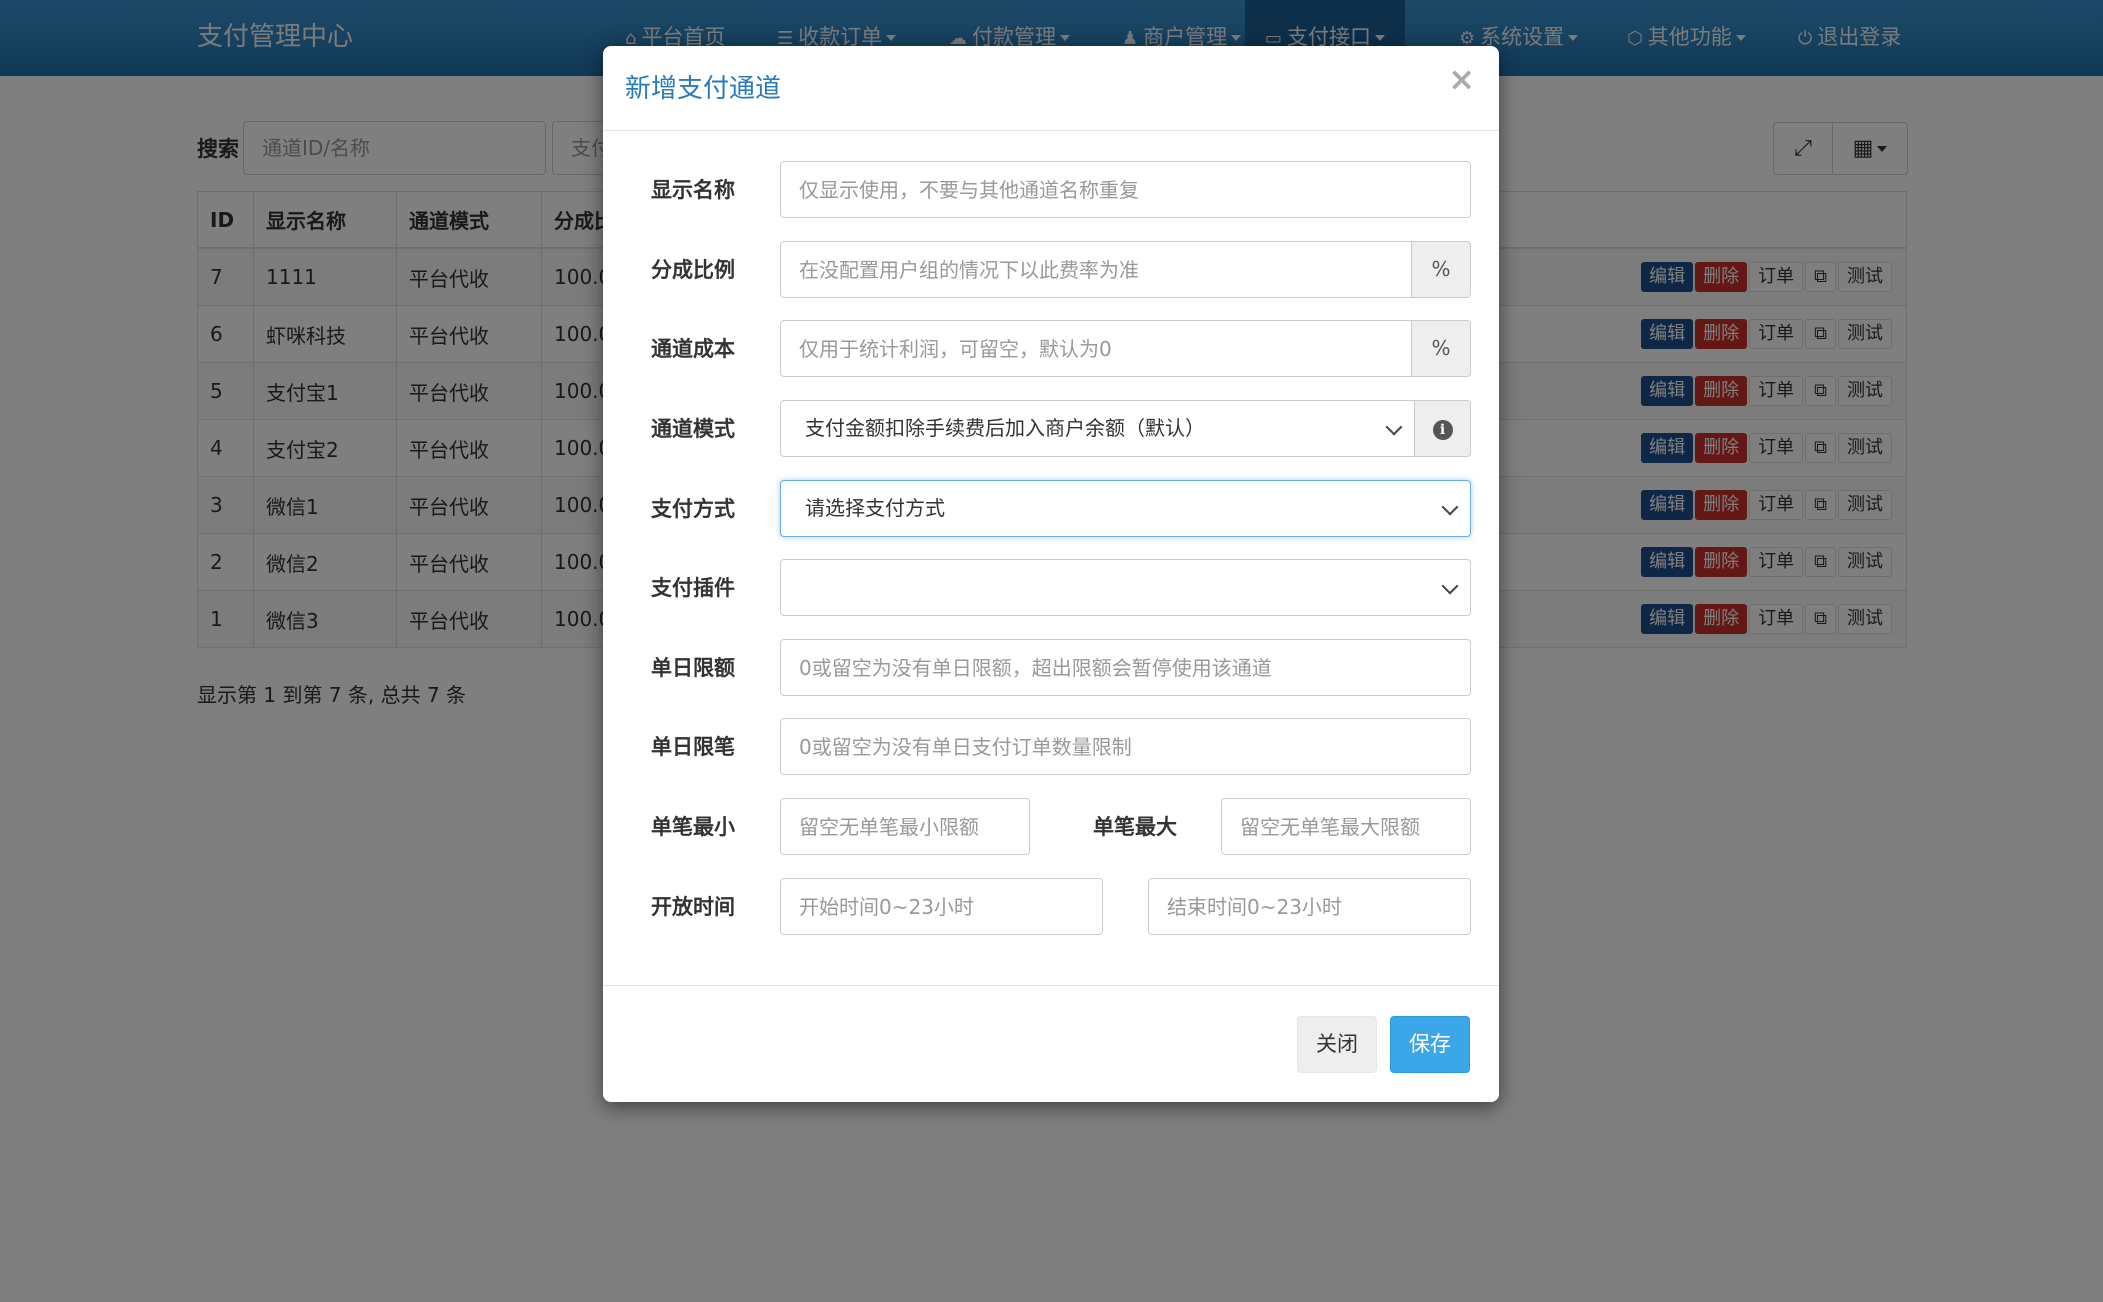 The height and width of the screenshot is (1302, 2103). Describe the element at coordinates (693, 747) in the screenshot. I see `day-count-label: 单日限笔` at that location.